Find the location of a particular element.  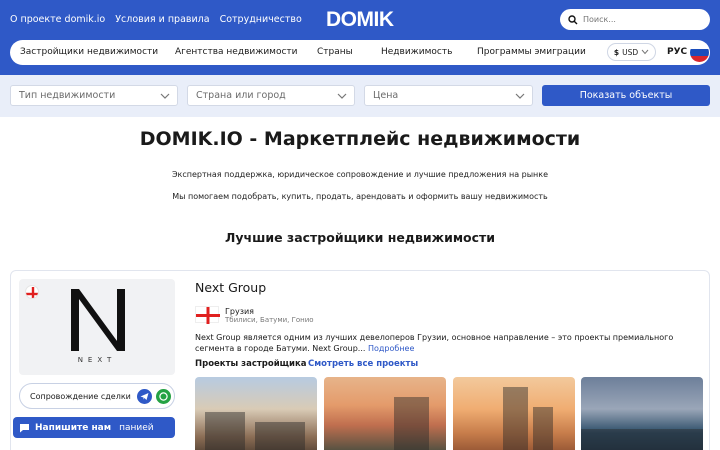

property-type-select: Тип недвижимости is located at coordinates (94, 95).